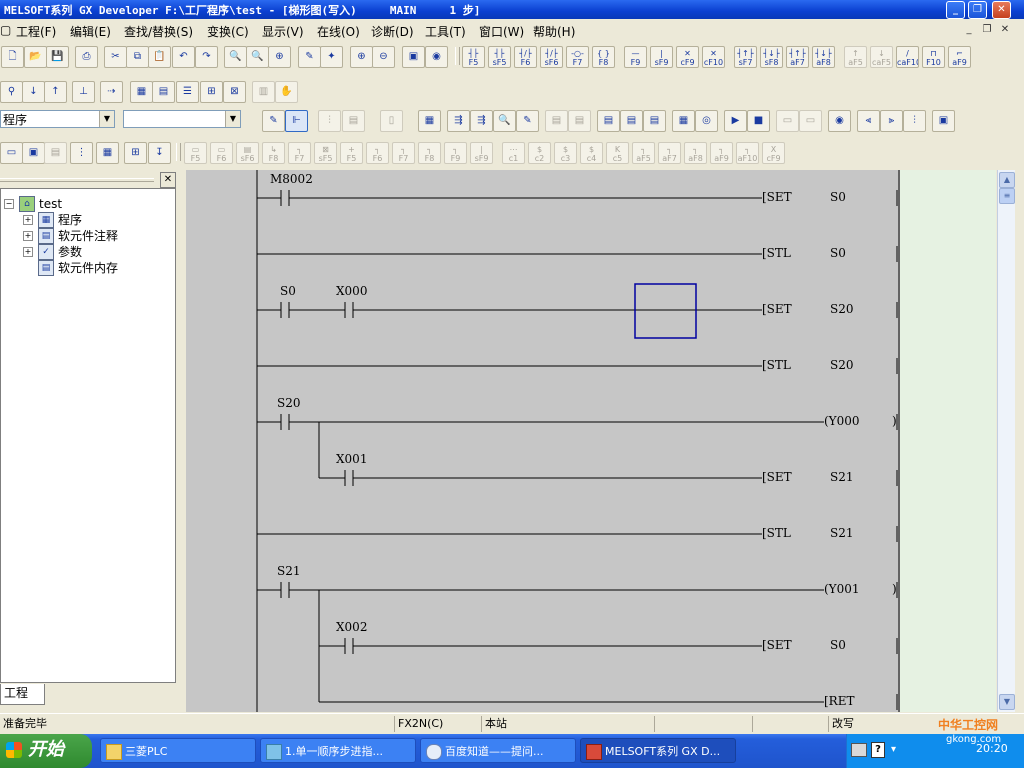 This screenshot has height=768, width=1024. What do you see at coordinates (735, 121) in the screenshot?
I see `run-icon: ▶` at bounding box center [735, 121].